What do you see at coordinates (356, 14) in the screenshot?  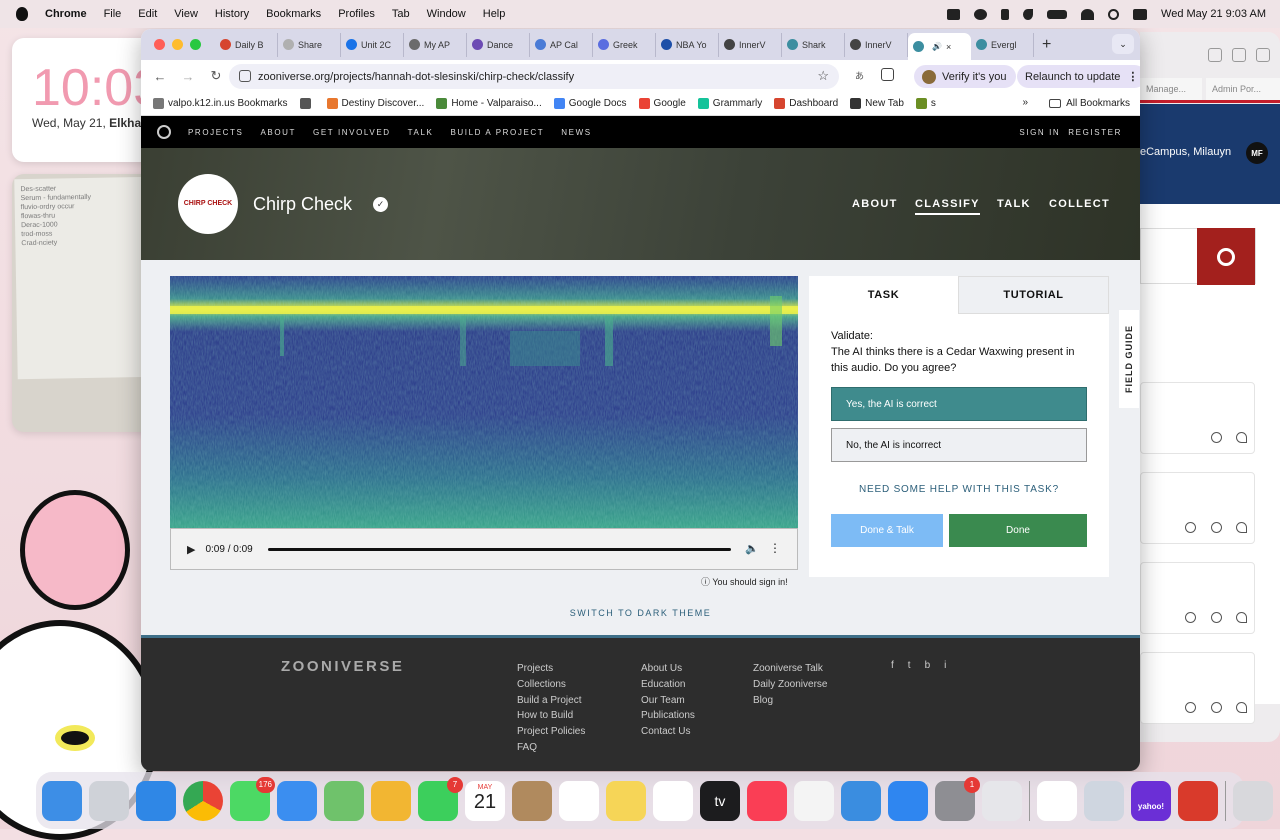 I see `menu-profiles: Profiles` at bounding box center [356, 14].